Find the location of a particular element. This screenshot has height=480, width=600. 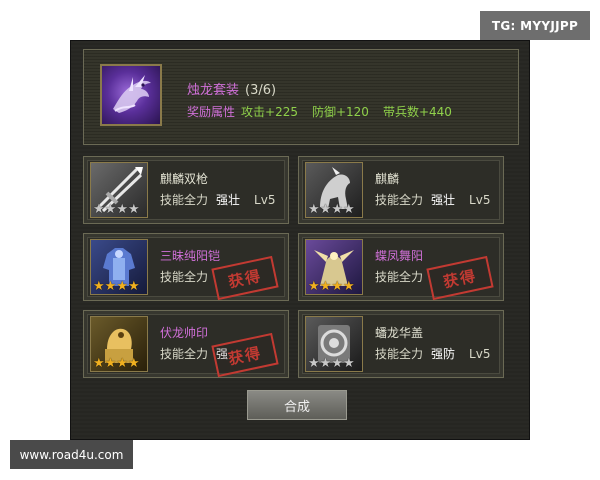

skill-line: 技能全力 强防 Lv5 is located at coordinates (432, 353).